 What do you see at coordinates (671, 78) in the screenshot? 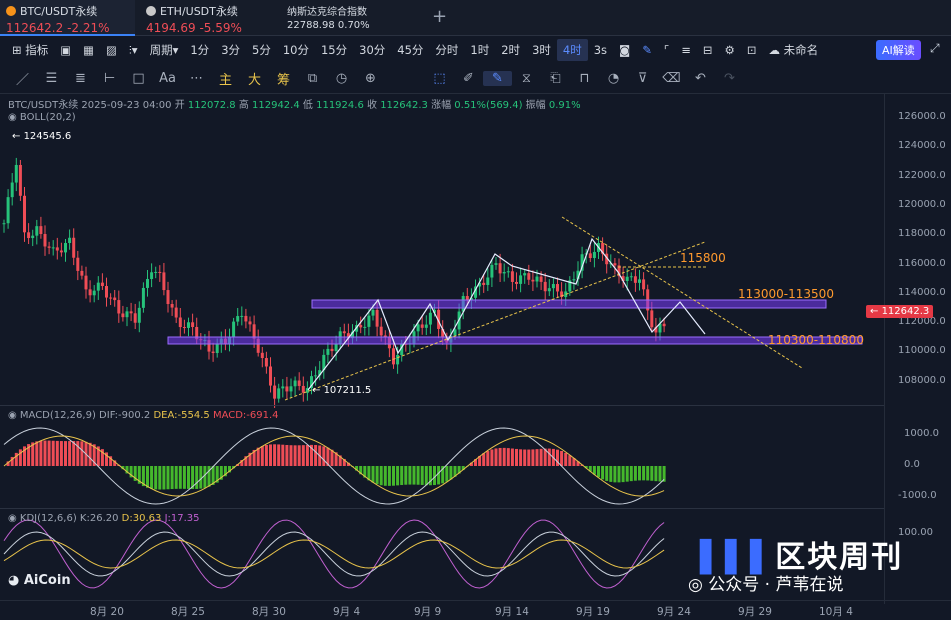
I see `delete-icon: ⌫` at bounding box center [671, 78].